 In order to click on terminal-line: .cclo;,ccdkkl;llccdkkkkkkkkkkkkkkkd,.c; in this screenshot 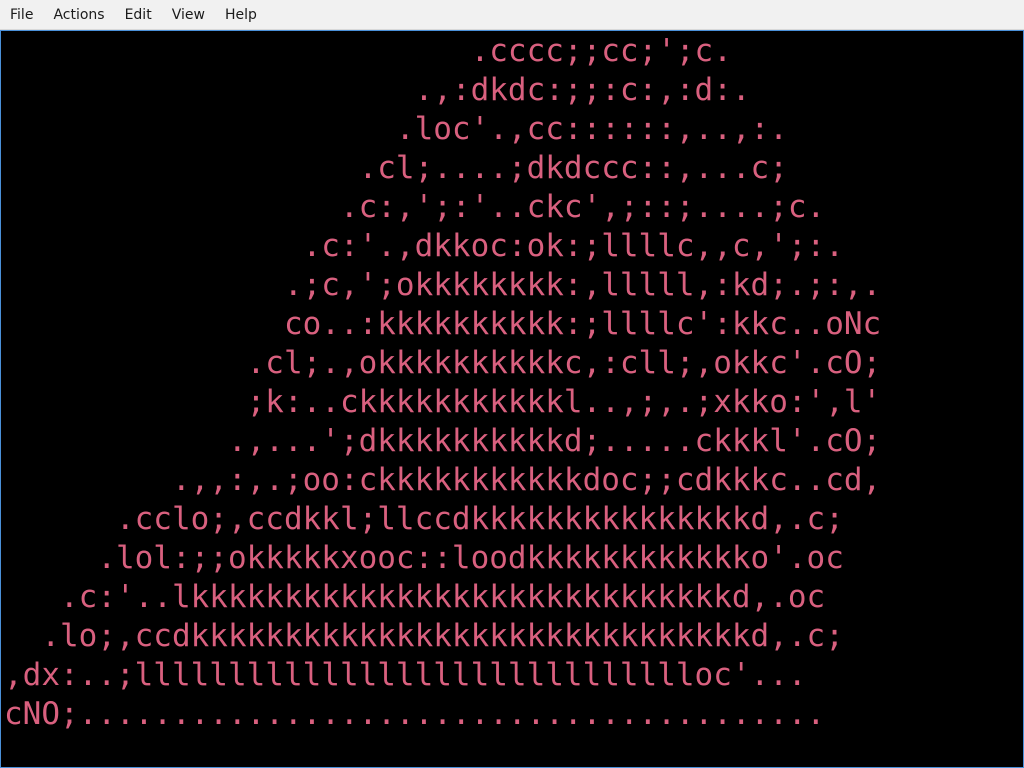, I will do `click(424, 519)`.